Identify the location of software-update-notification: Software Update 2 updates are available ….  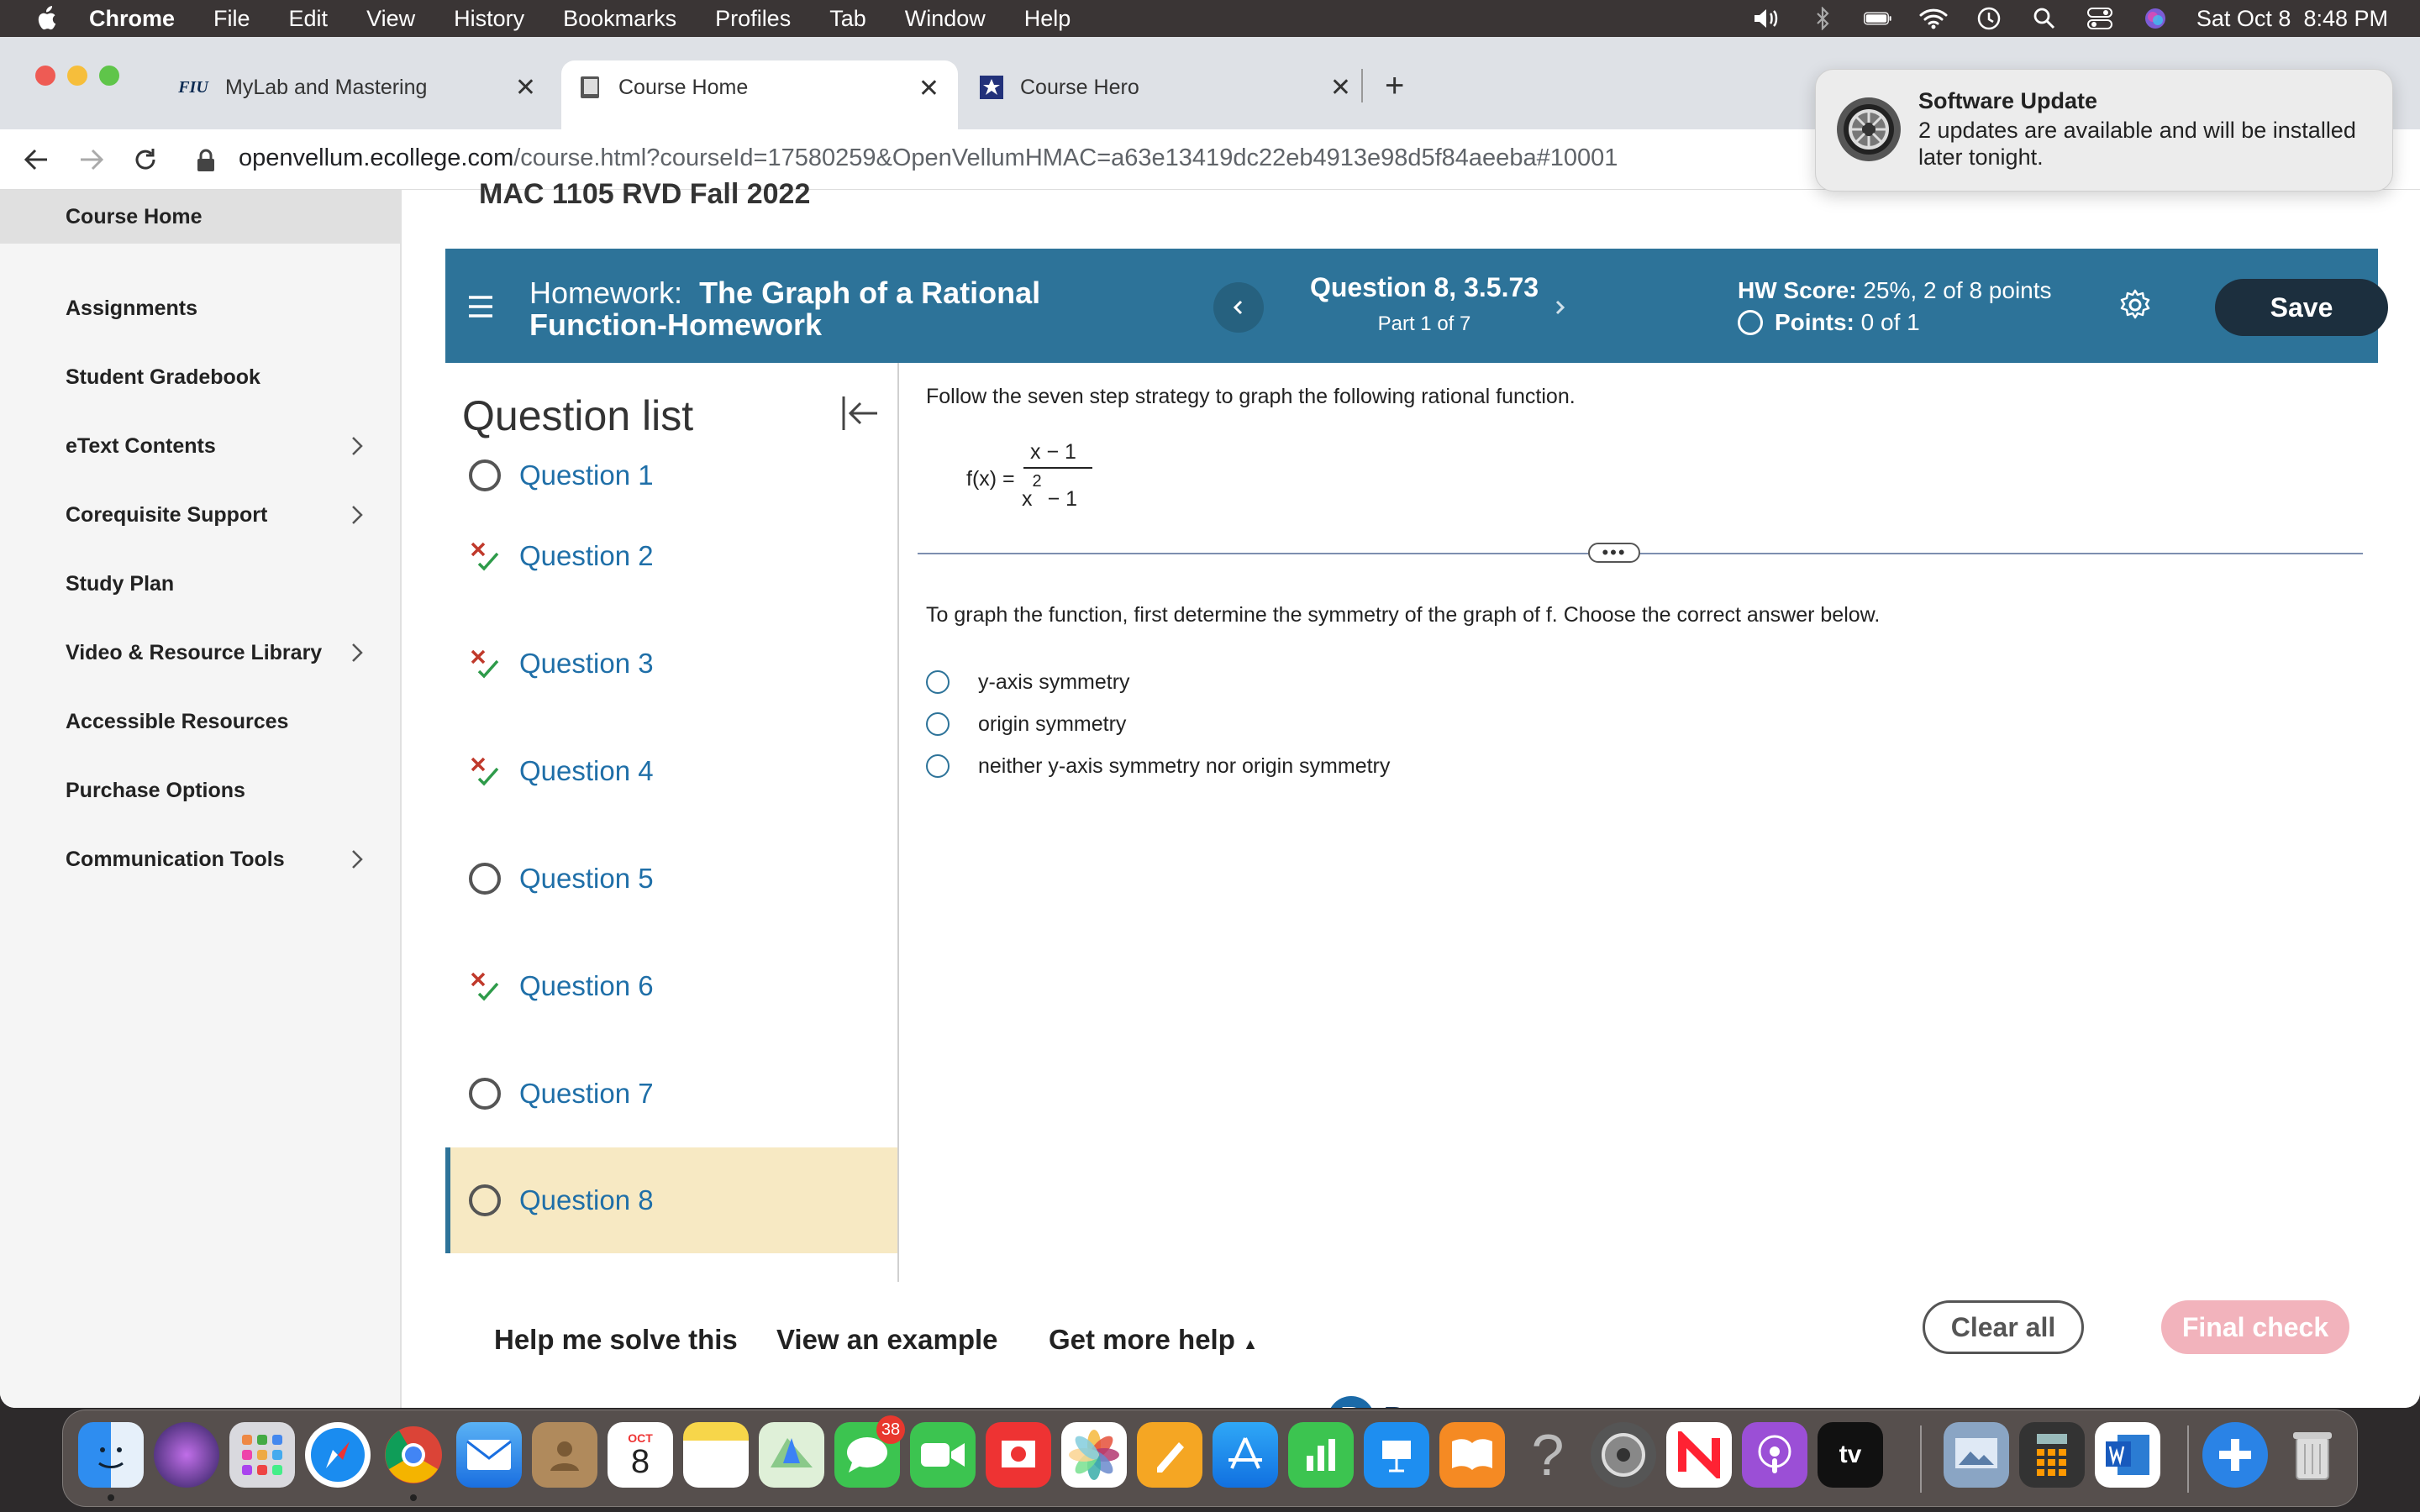
(2104, 130).